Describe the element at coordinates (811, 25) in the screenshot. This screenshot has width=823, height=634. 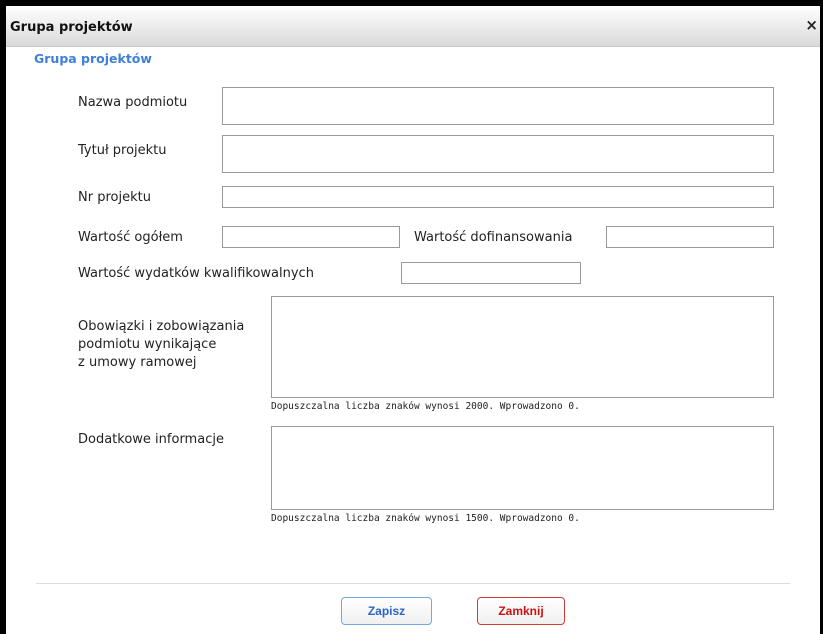
I see `close-icon: ×` at that location.